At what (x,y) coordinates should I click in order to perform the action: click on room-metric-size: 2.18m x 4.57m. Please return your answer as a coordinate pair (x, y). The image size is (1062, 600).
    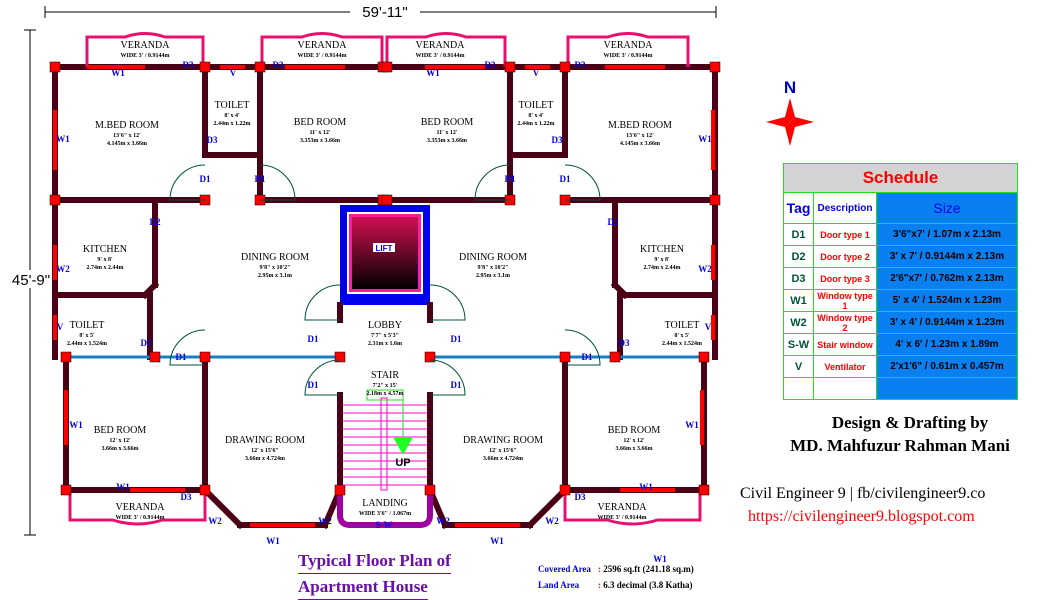
    Looking at the image, I should click on (385, 394).